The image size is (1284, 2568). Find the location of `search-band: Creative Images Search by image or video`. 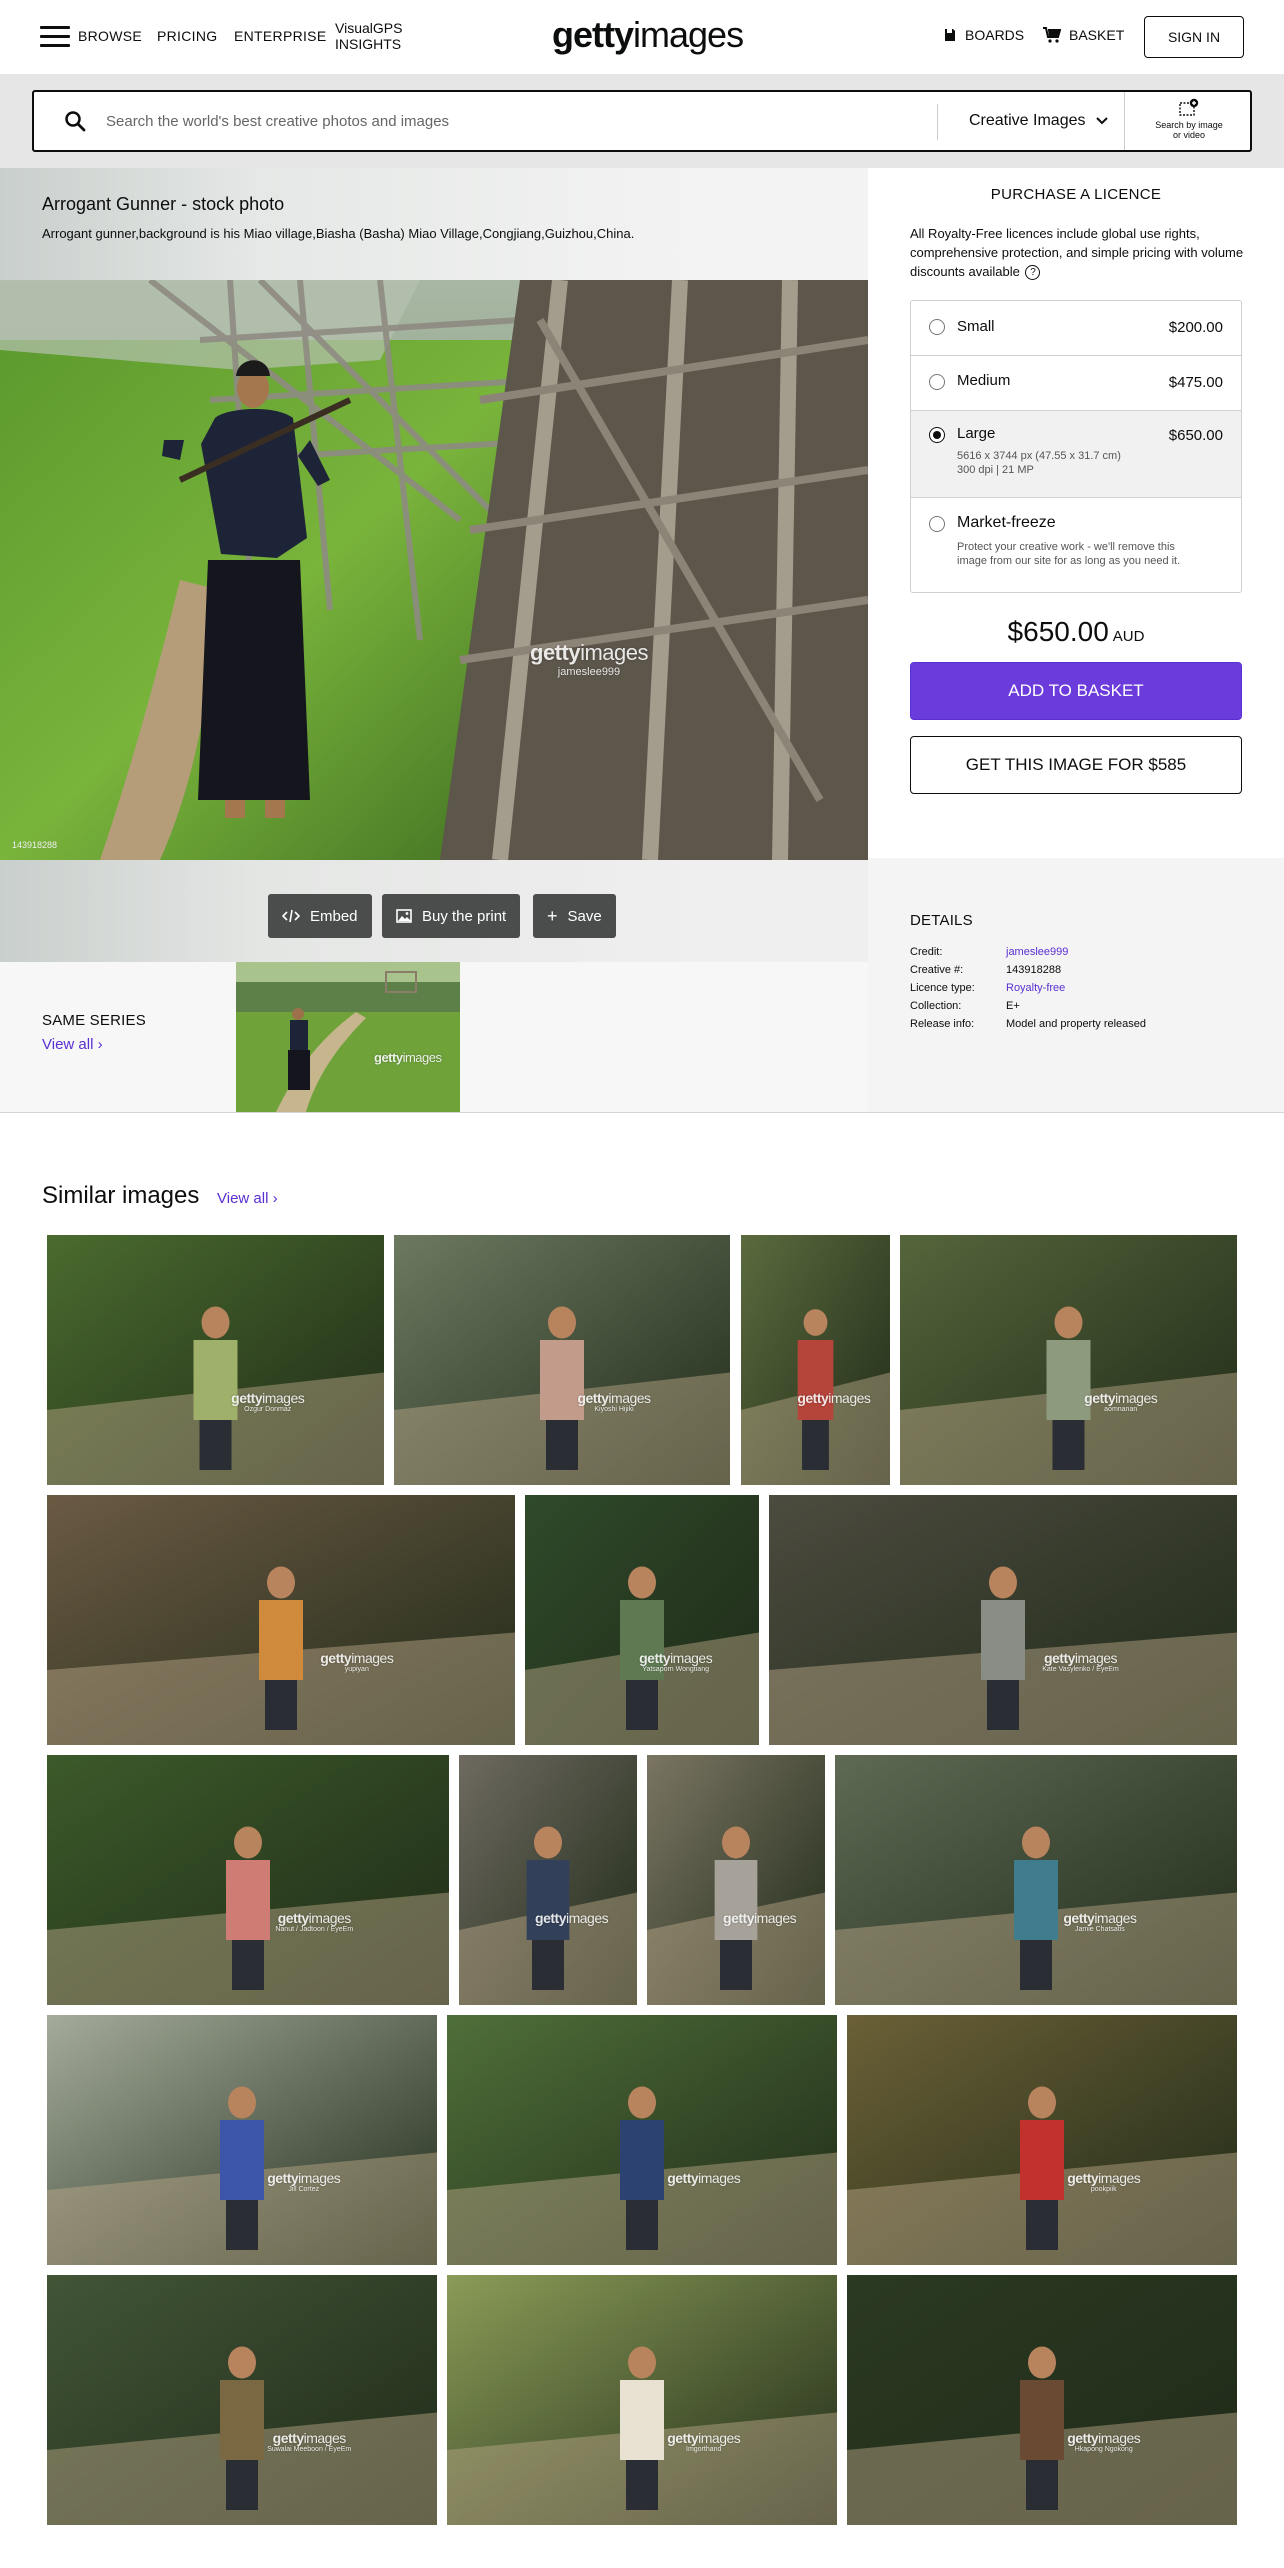

search-band: Creative Images Search by image or video is located at coordinates (642, 121).